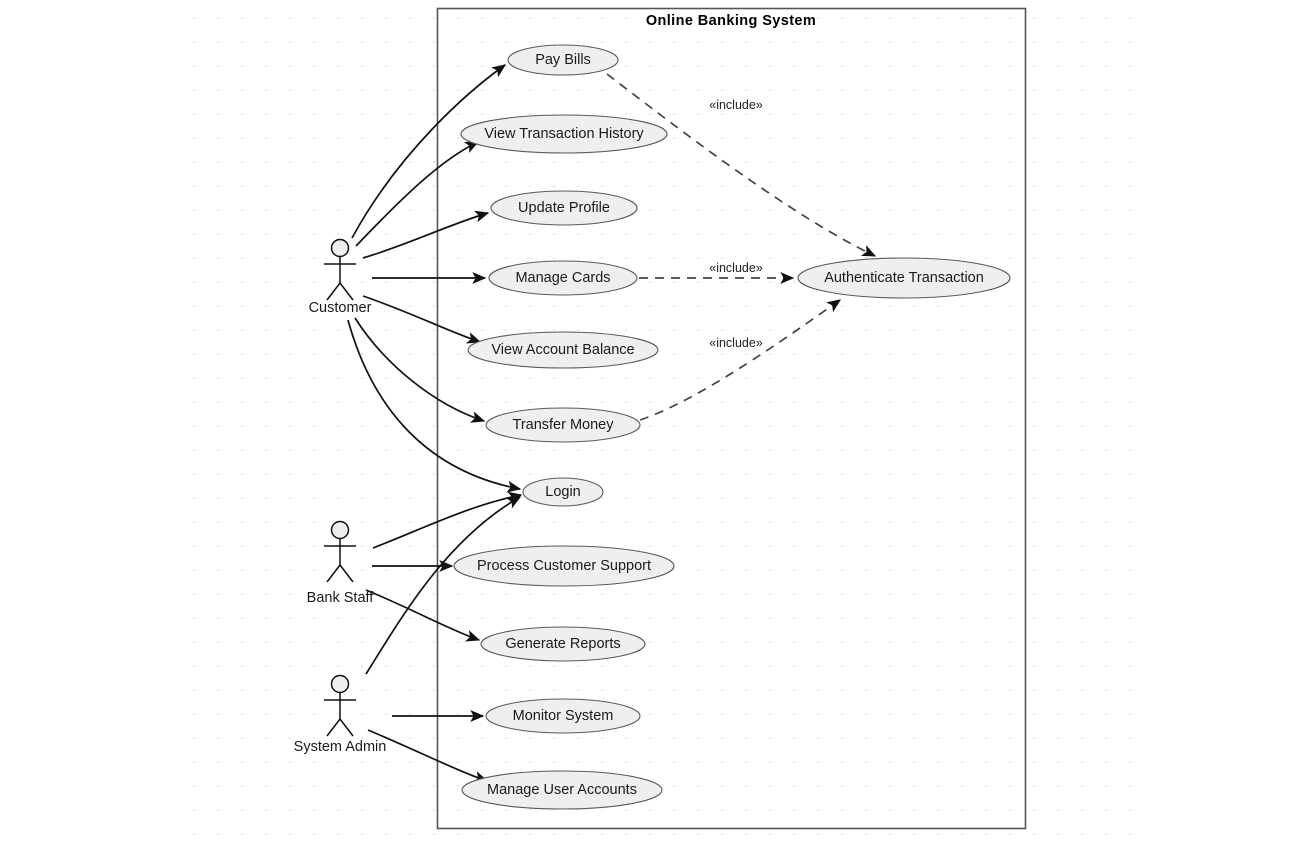  What do you see at coordinates (741, 165) in the screenshot?
I see `include-pay_bills-to-authenticate_transaction` at bounding box center [741, 165].